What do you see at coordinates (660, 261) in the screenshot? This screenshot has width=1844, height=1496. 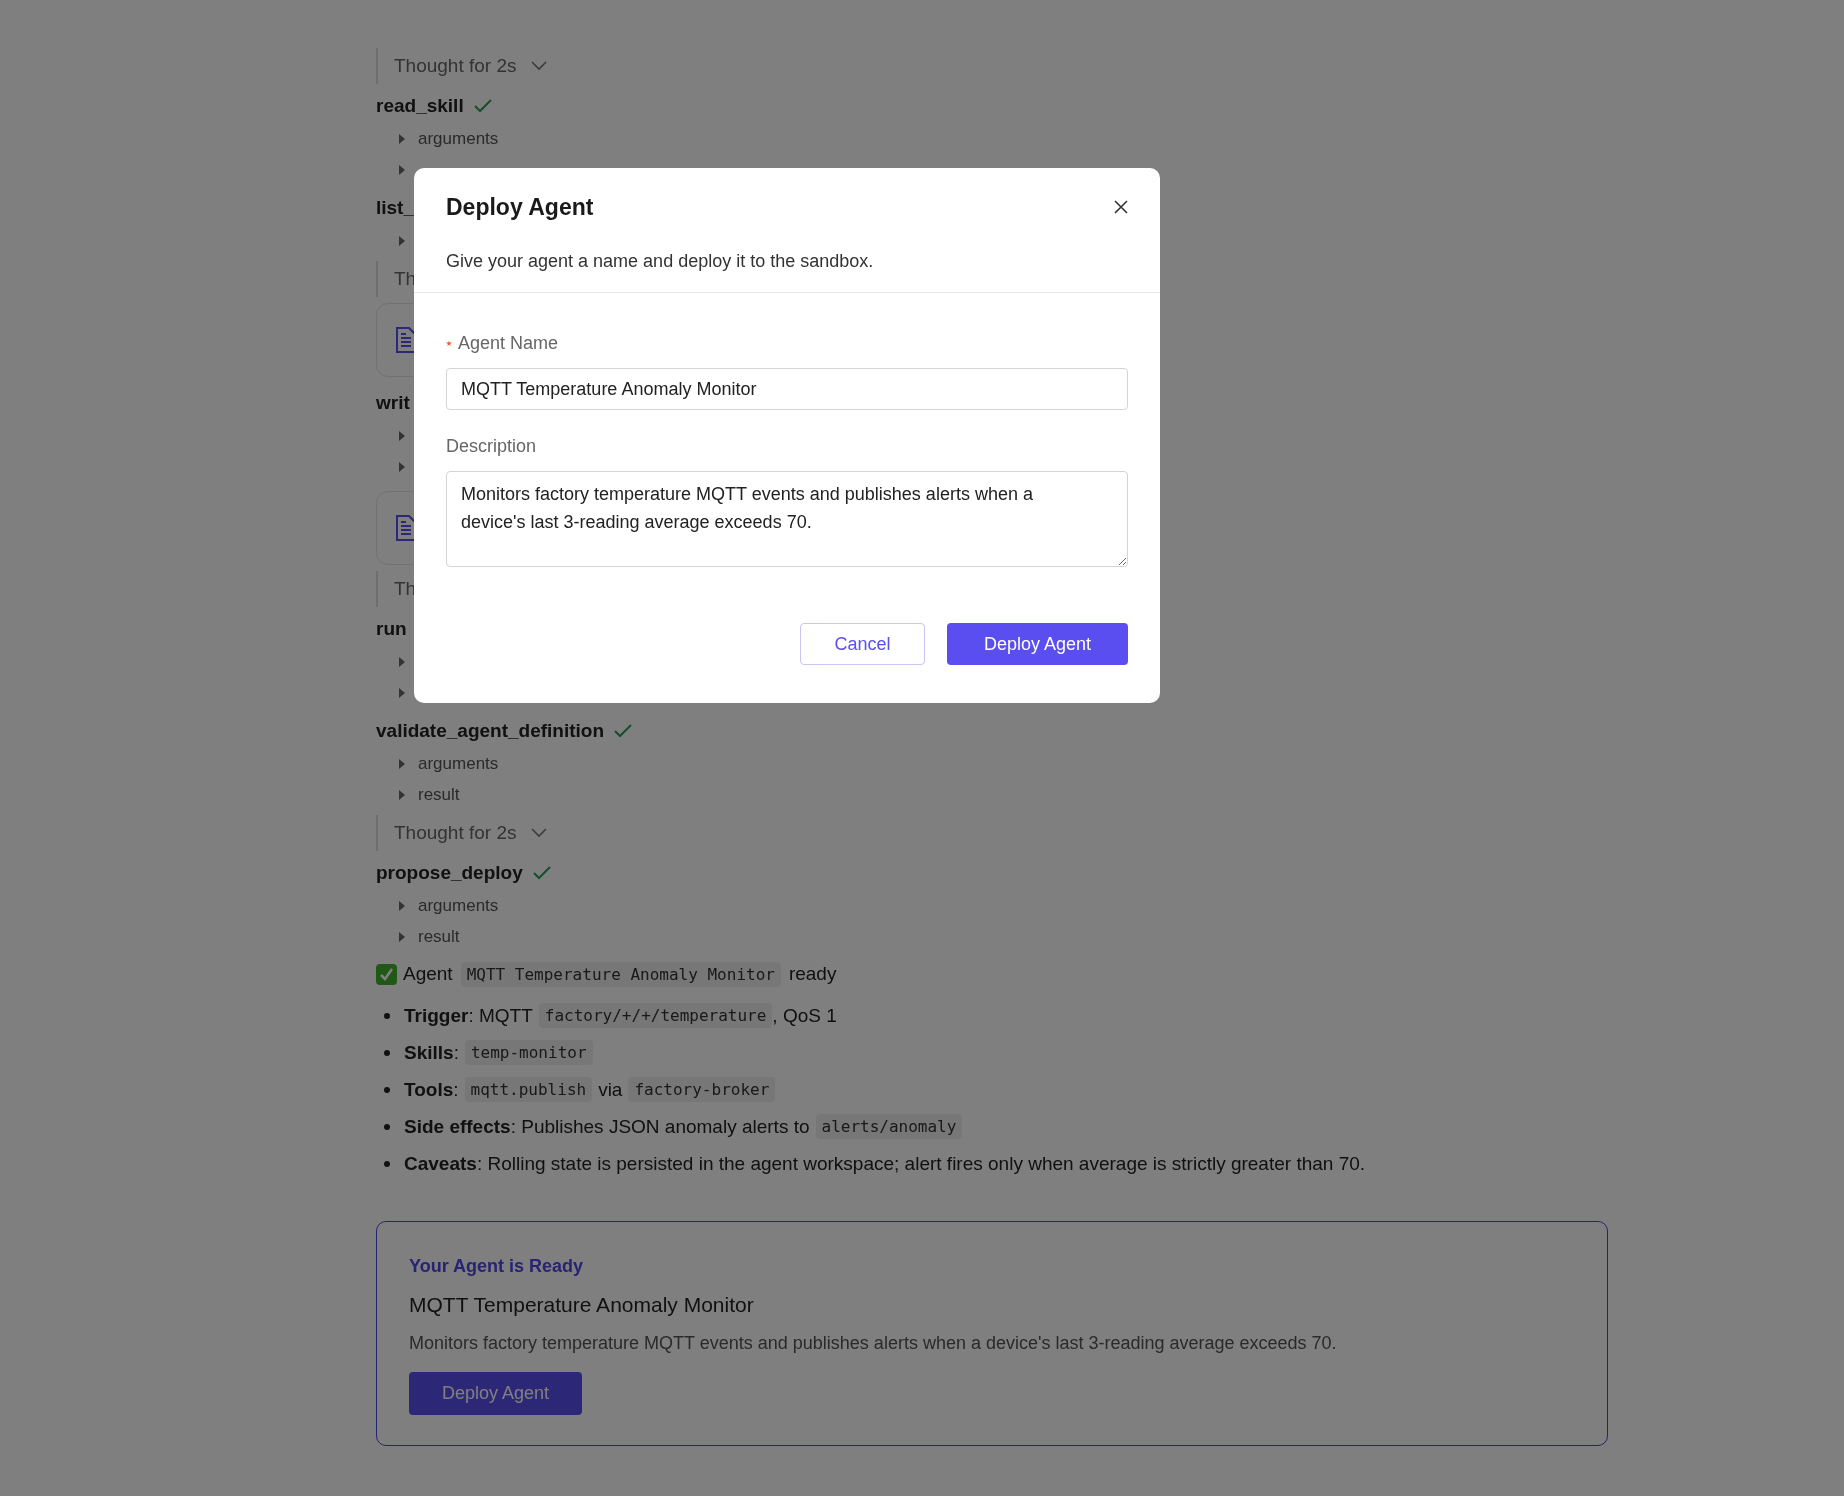 I see `dialog-subtitle: Give your agent a name and deploy it to the sandbox.` at bounding box center [660, 261].